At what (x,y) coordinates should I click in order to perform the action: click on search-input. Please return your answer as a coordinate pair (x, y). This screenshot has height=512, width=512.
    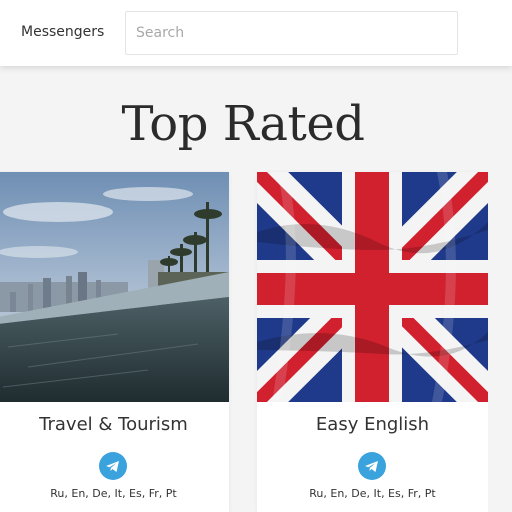
    Looking at the image, I should click on (291, 33).